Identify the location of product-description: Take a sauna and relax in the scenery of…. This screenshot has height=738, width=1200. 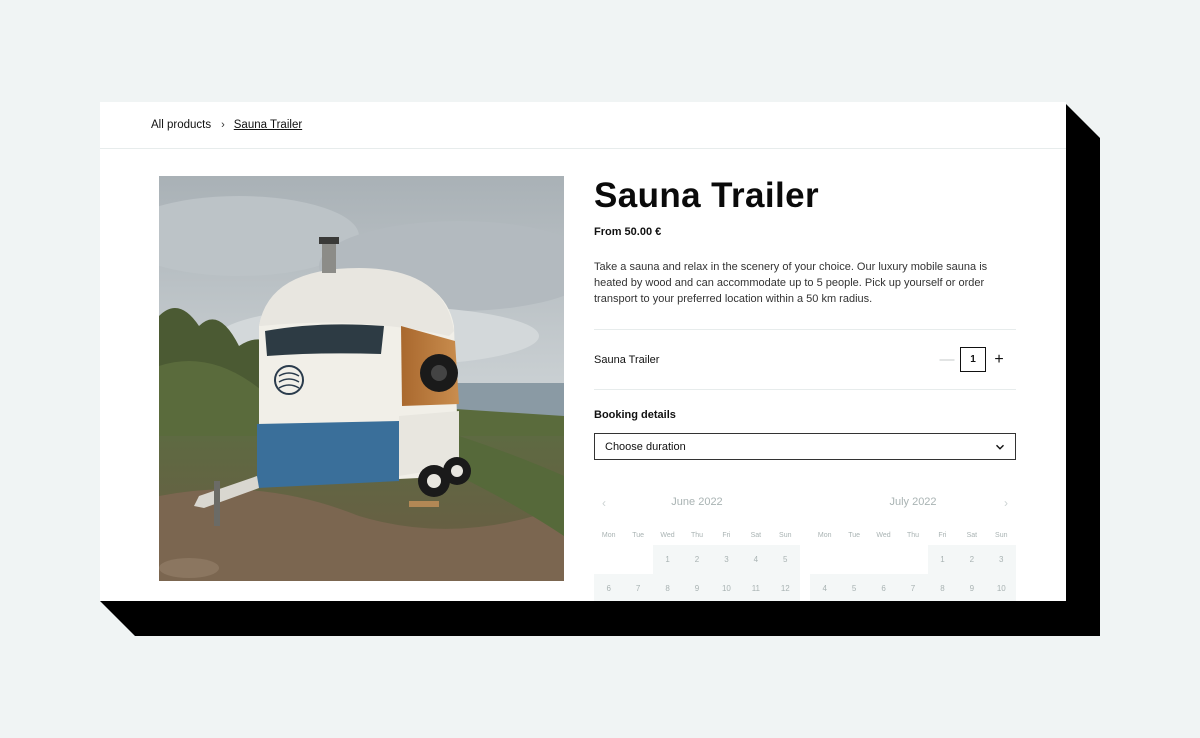
(791, 283).